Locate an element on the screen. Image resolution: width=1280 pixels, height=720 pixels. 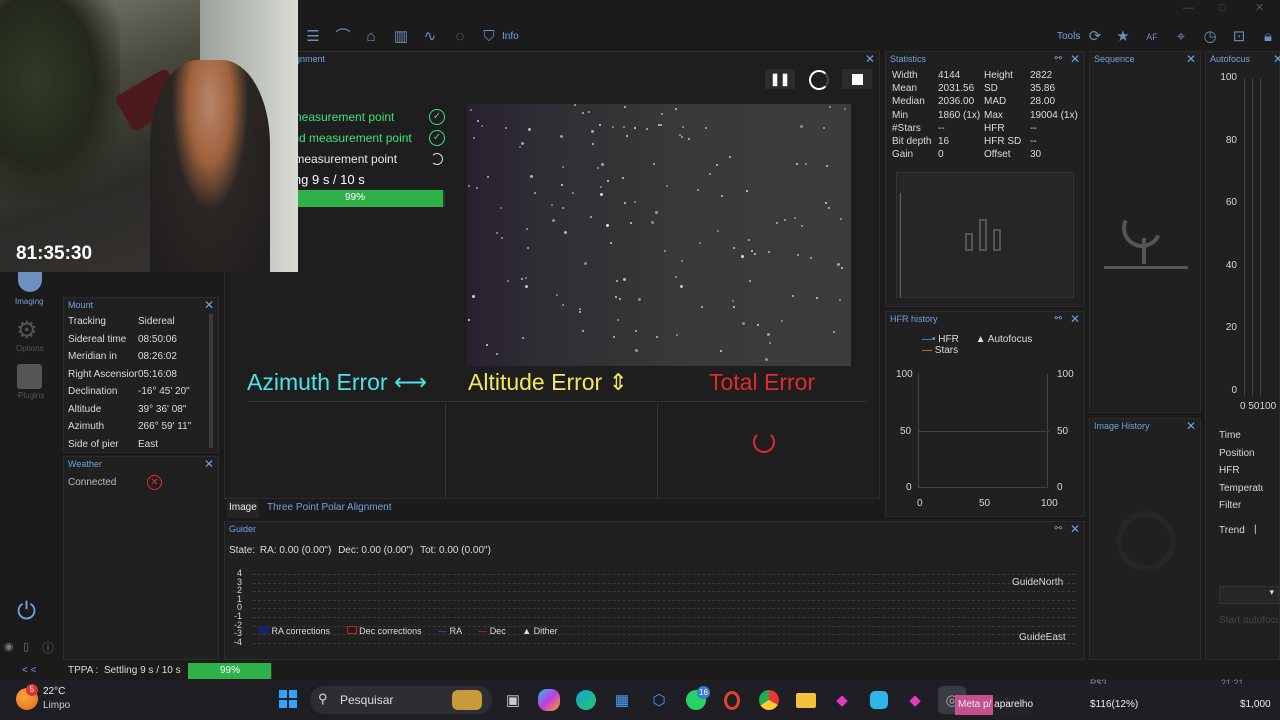
equipment-icon: ☰ is located at coordinates (313, 37).